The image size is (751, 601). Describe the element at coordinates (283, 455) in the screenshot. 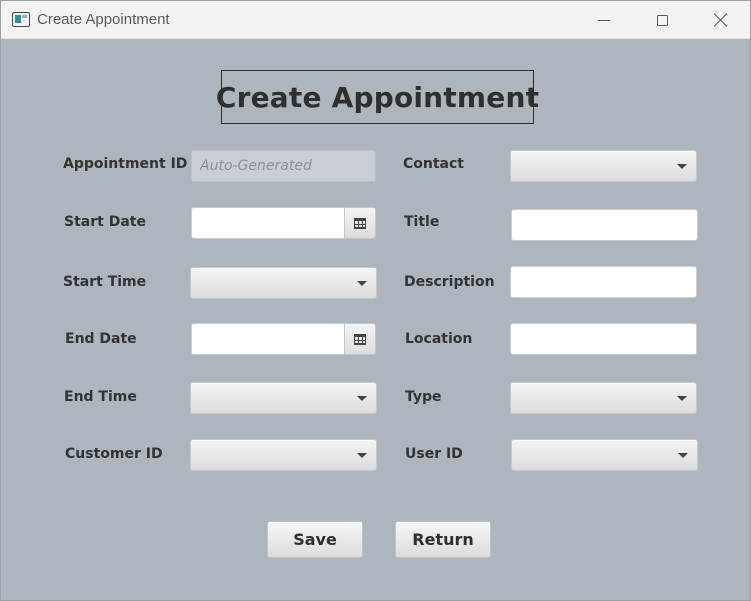

I see `customer-id-combo` at that location.